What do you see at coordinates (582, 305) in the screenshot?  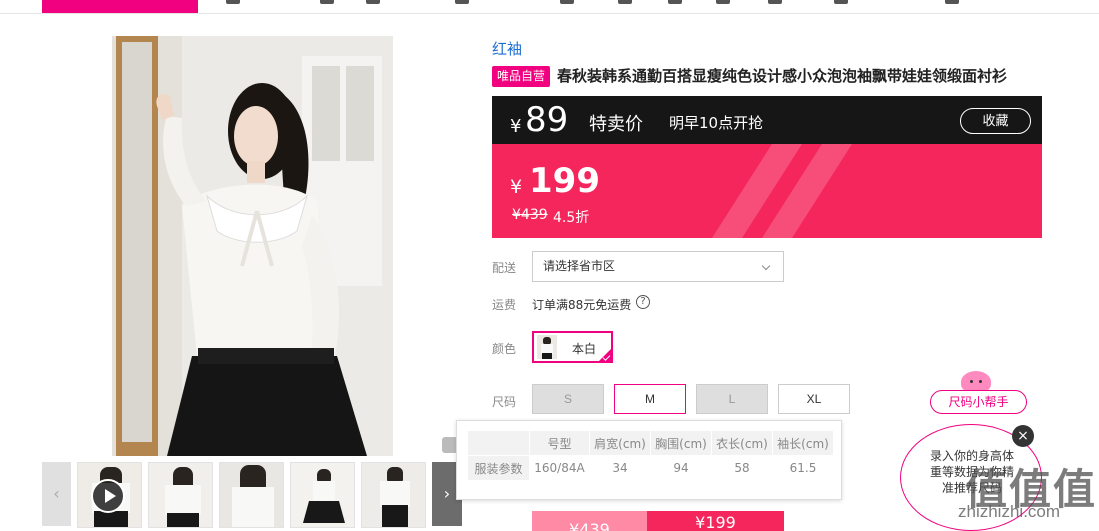 I see `shipping-info: 订单满88元免运费` at bounding box center [582, 305].